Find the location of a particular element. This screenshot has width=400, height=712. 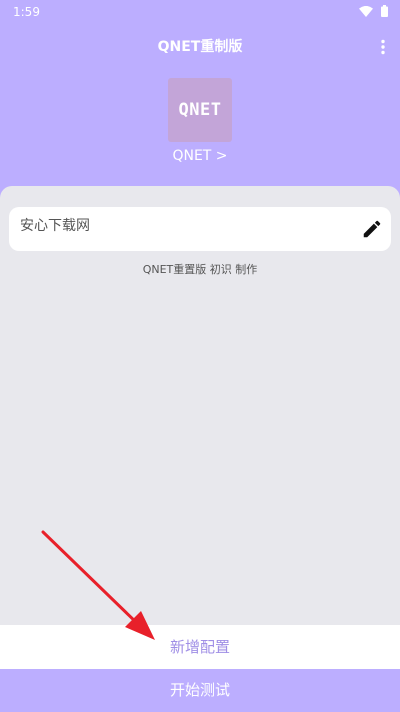

pencil-icon is located at coordinates (372, 229).